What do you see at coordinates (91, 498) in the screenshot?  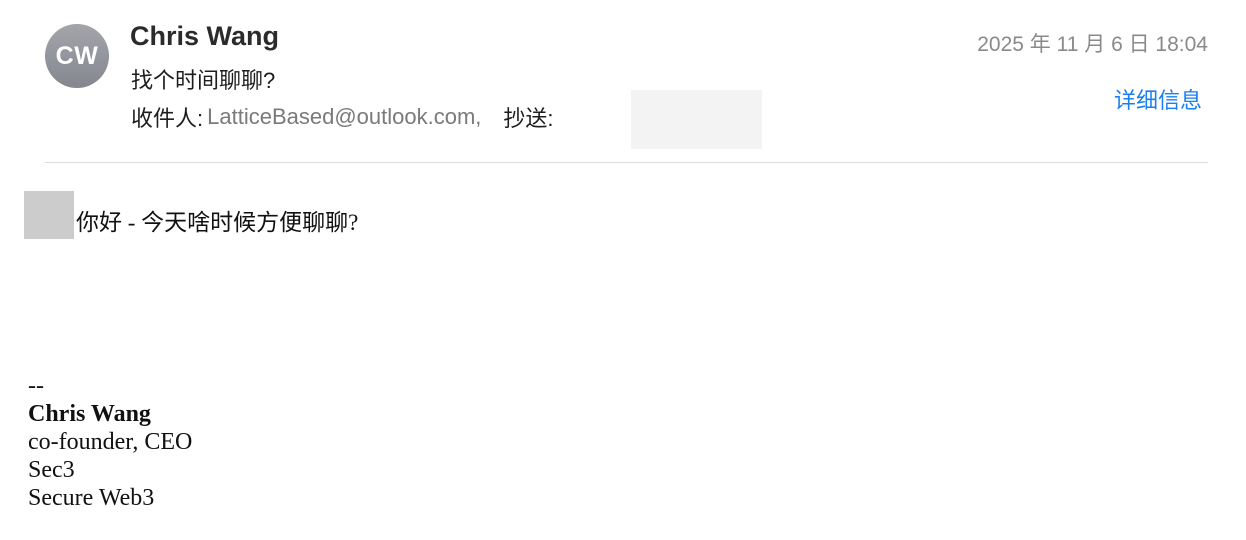 I see `signature-tagline: Secure Web3` at bounding box center [91, 498].